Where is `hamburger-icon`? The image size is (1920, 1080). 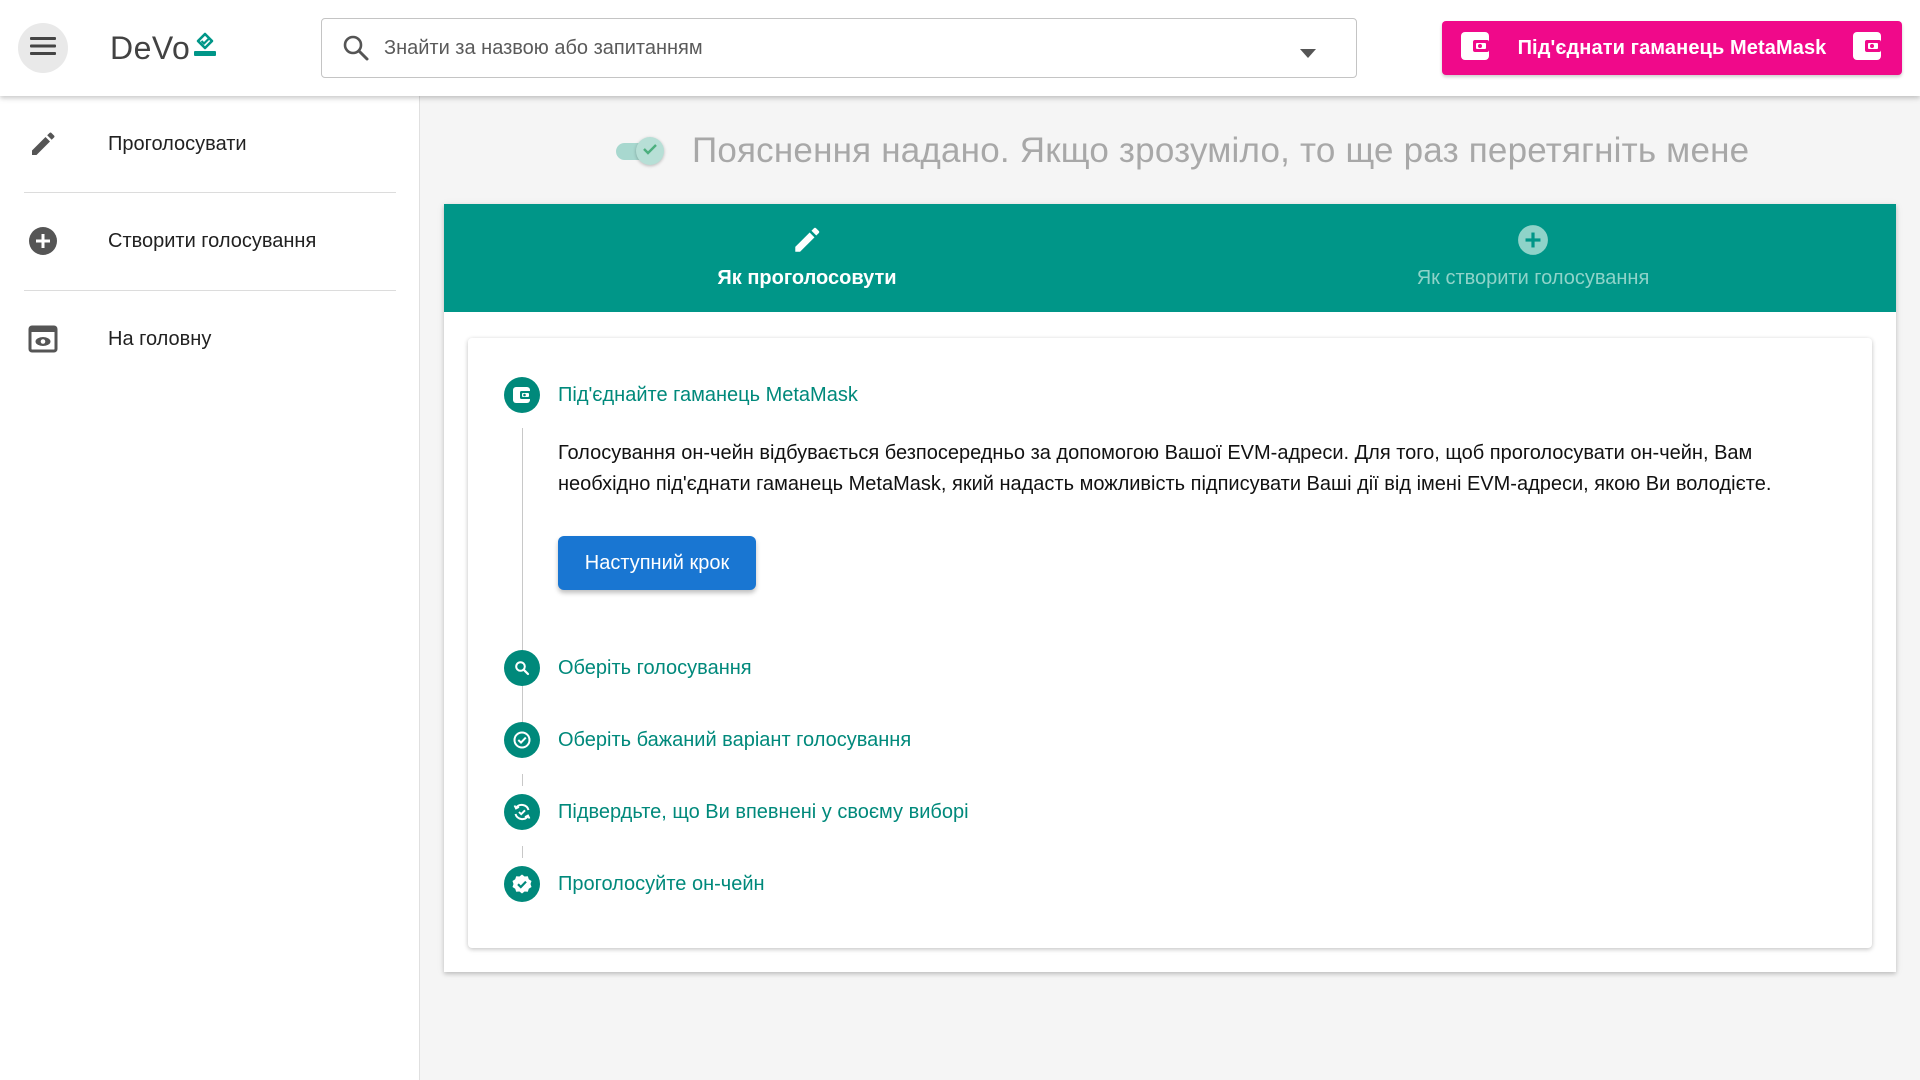 hamburger-icon is located at coordinates (43, 48).